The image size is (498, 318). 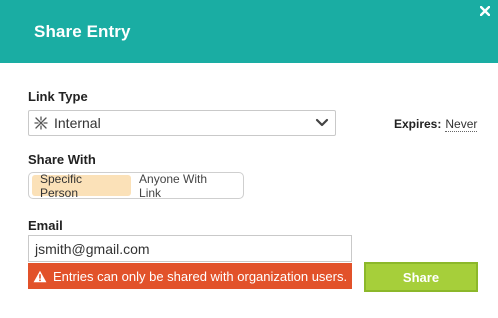 What do you see at coordinates (418, 124) in the screenshot?
I see `expires-label: Expires:` at bounding box center [418, 124].